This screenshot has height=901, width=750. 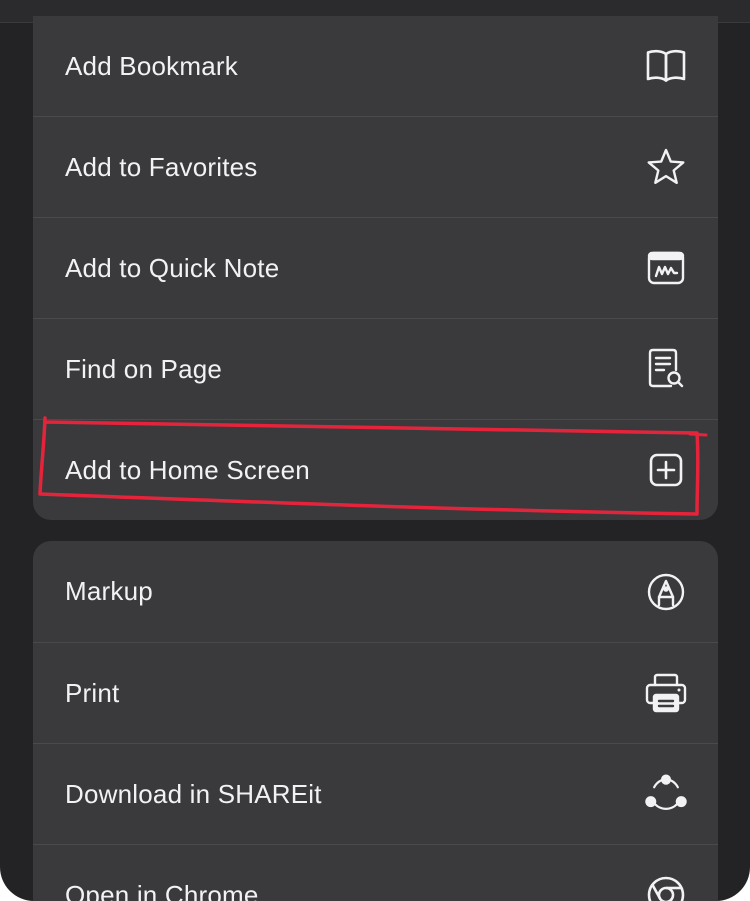 I want to click on print-label: Print, so click(x=92, y=692).